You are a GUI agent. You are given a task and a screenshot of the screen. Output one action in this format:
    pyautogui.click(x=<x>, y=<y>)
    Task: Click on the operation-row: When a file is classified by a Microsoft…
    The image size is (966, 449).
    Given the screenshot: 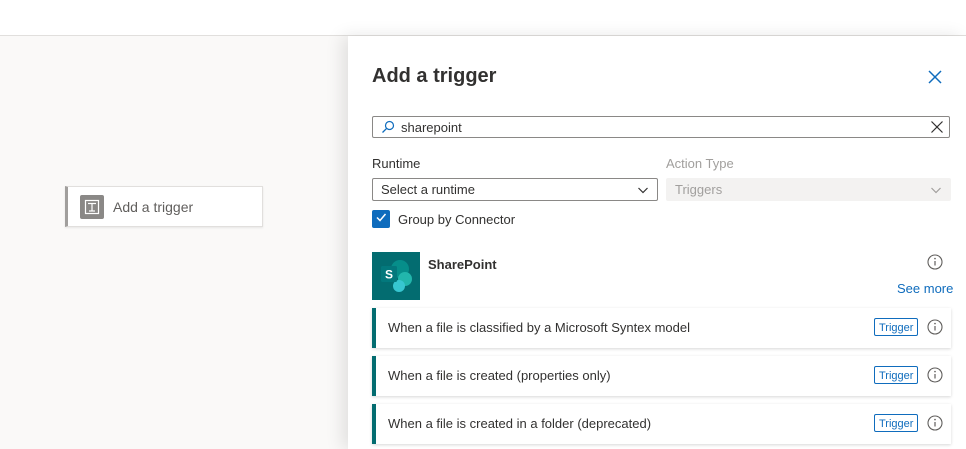 What is the action you would take?
    pyautogui.click(x=661, y=328)
    